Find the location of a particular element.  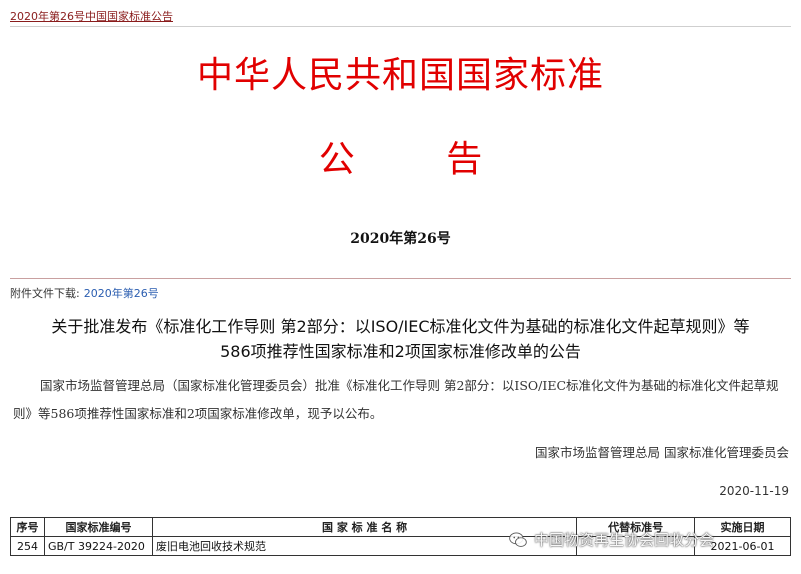

top-divider is located at coordinates (400, 26).